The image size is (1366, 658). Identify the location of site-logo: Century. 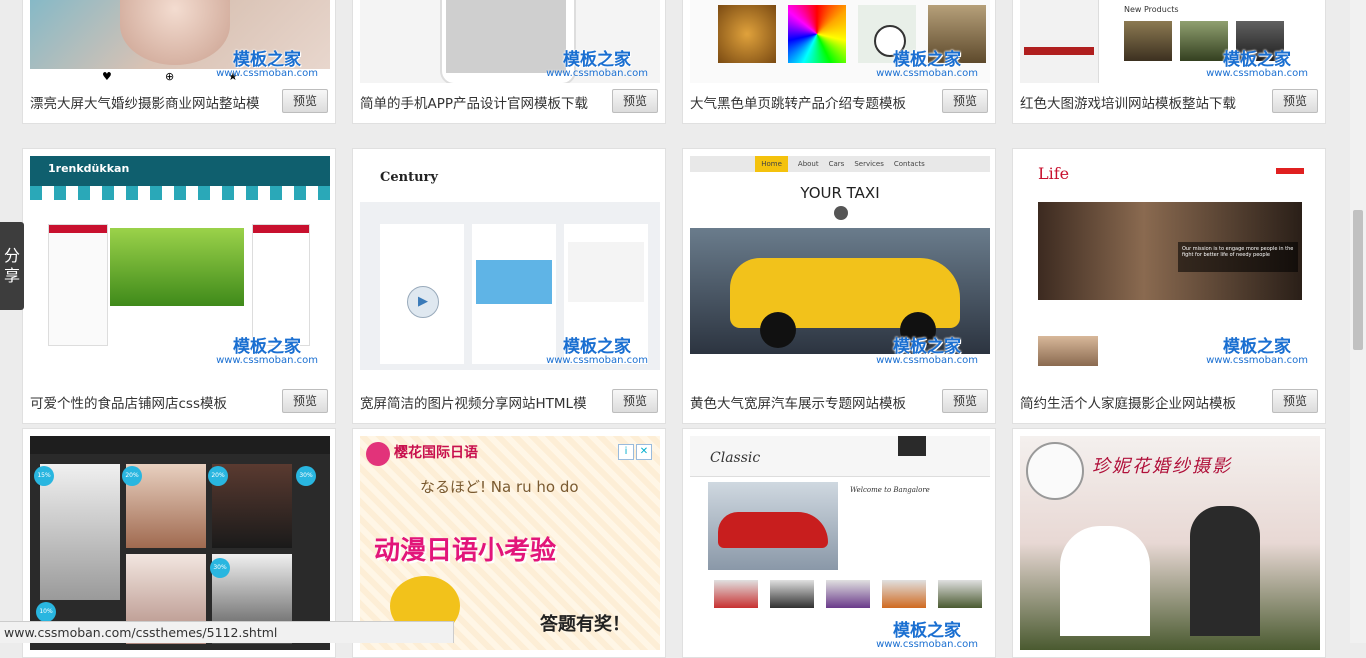
(409, 177).